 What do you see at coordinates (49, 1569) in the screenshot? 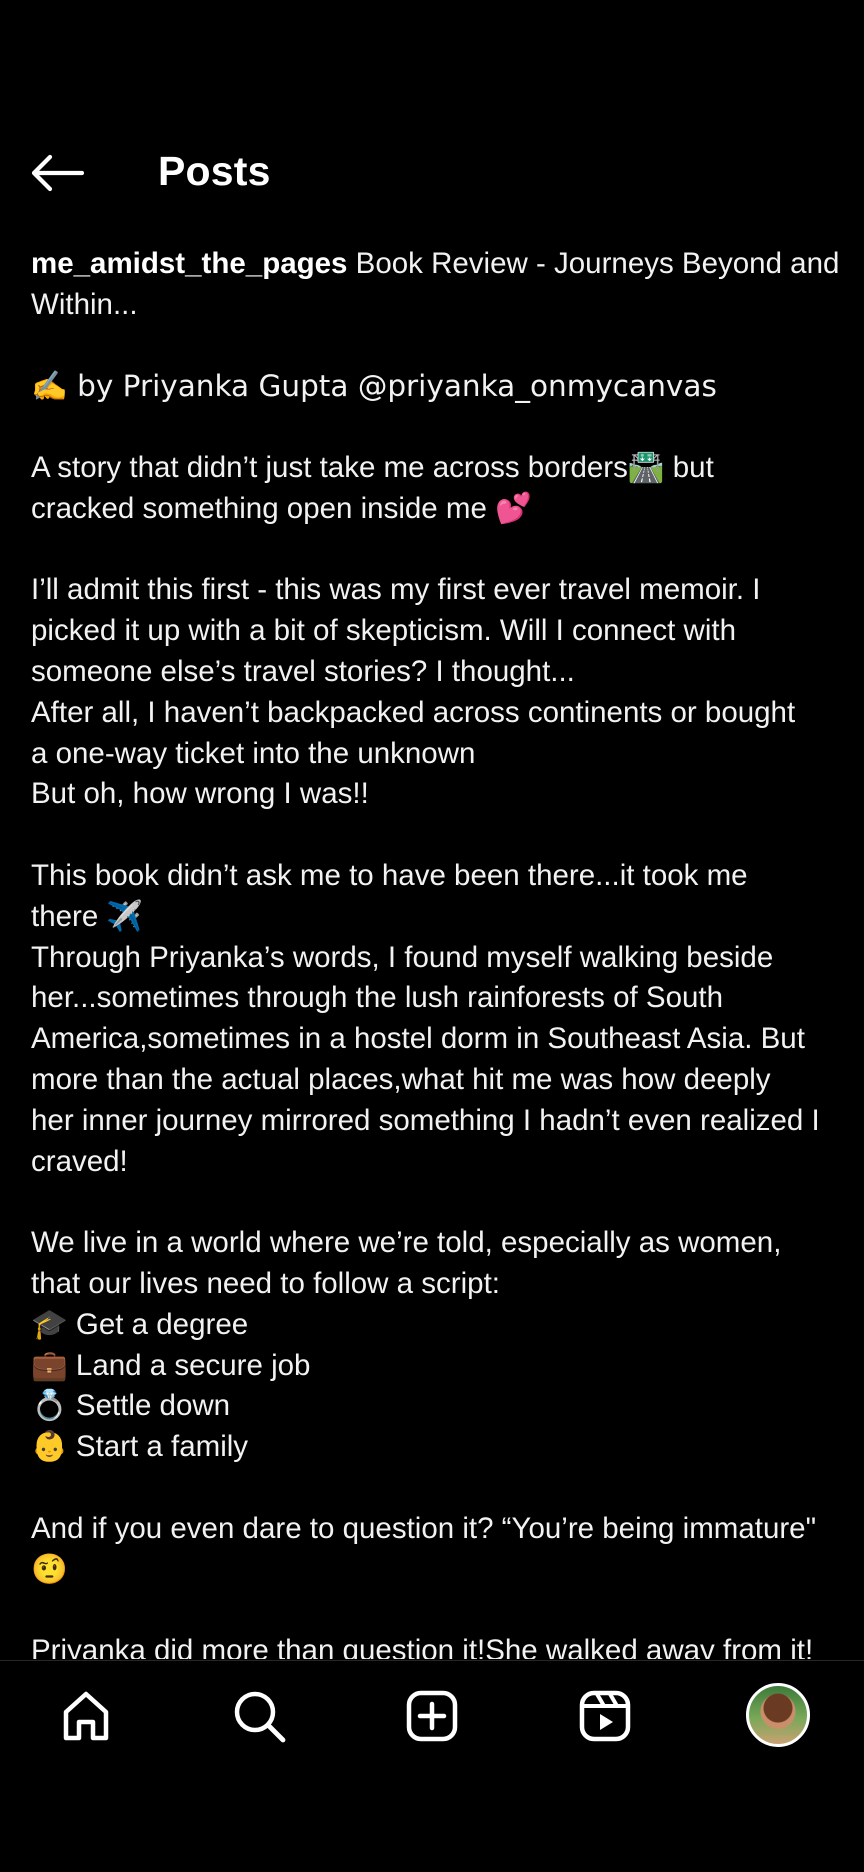
I see `caption-line: 🤨` at bounding box center [49, 1569].